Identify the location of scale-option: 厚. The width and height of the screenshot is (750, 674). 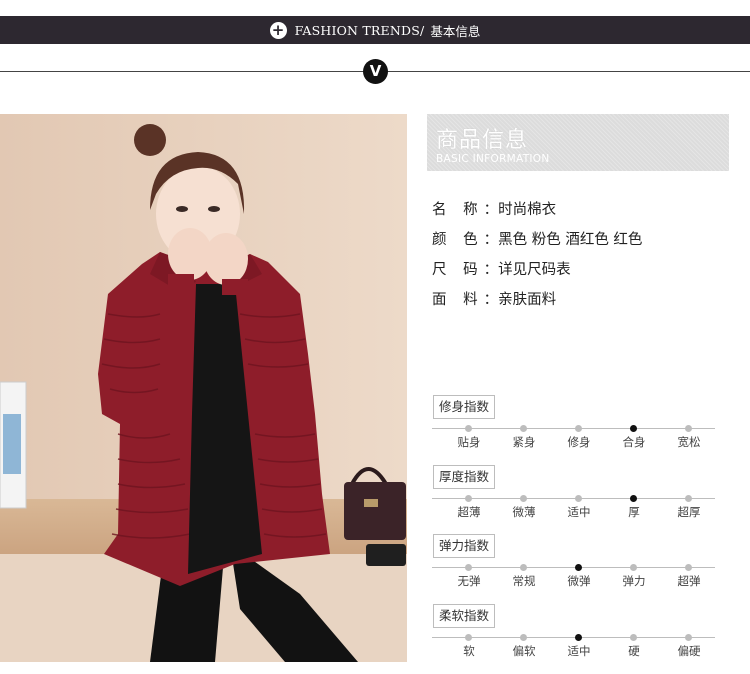
(634, 512).